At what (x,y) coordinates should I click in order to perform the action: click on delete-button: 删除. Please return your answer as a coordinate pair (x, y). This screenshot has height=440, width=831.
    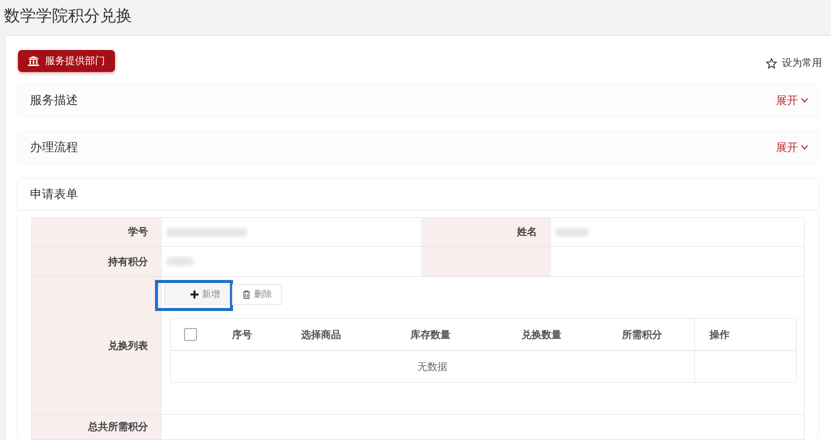
    Looking at the image, I should click on (257, 294).